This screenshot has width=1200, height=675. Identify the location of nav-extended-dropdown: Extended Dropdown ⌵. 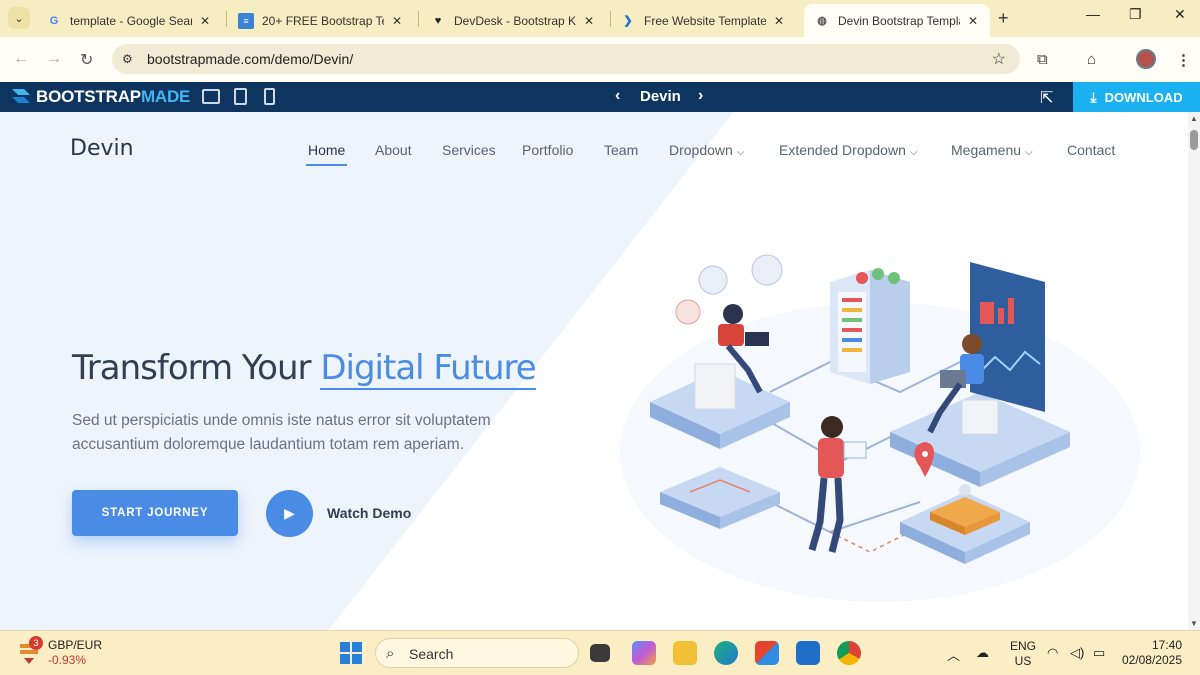
(848, 150).